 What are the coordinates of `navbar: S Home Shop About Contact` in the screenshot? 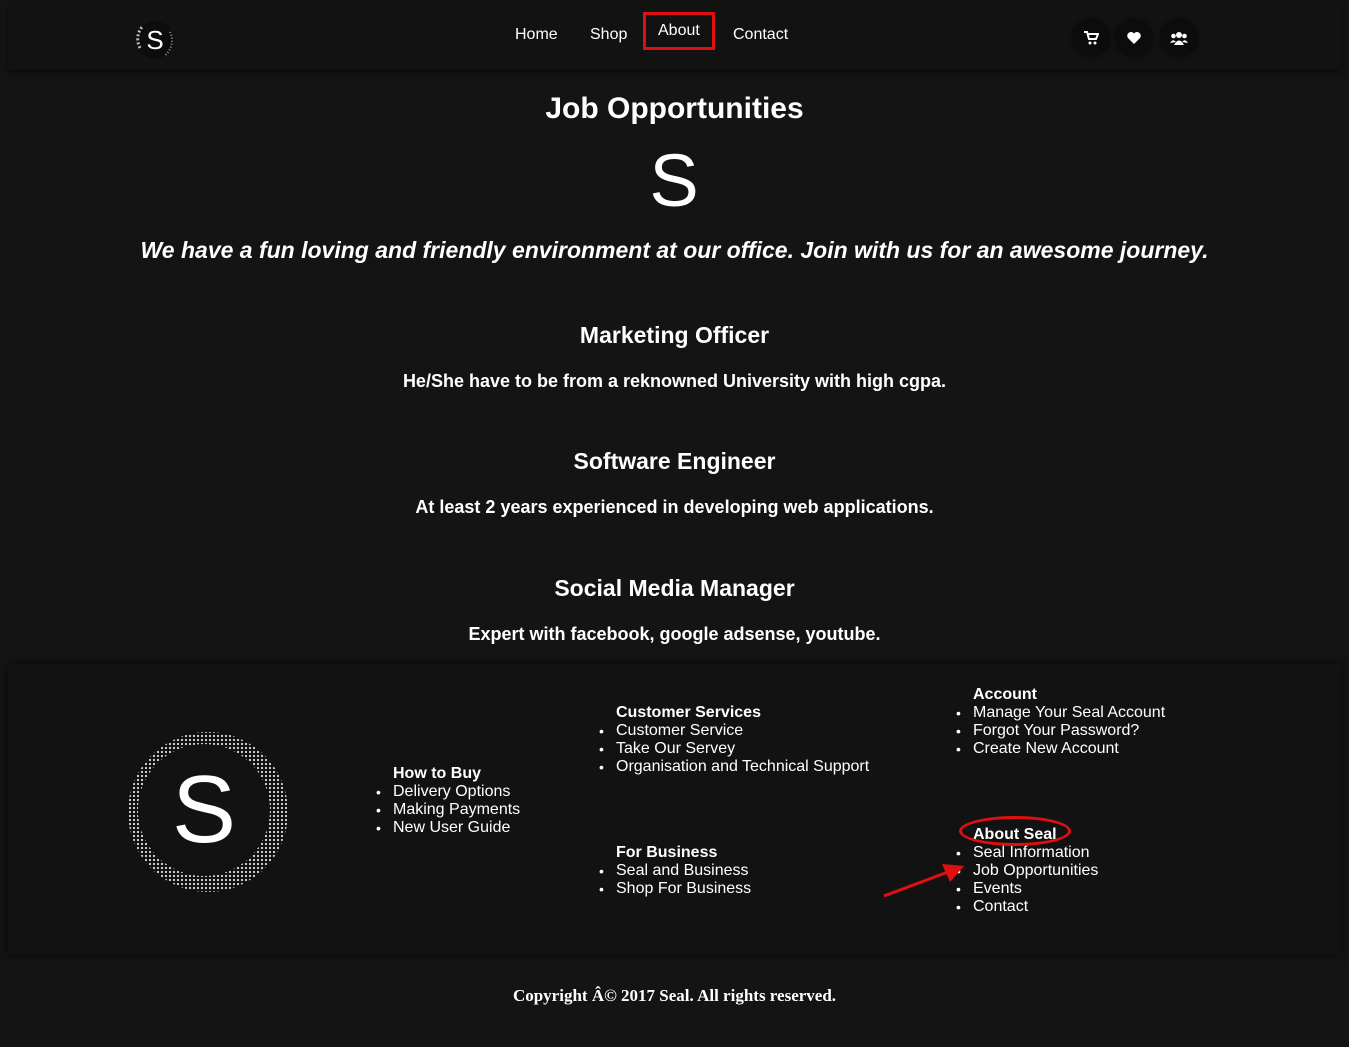 It's located at (674, 37).